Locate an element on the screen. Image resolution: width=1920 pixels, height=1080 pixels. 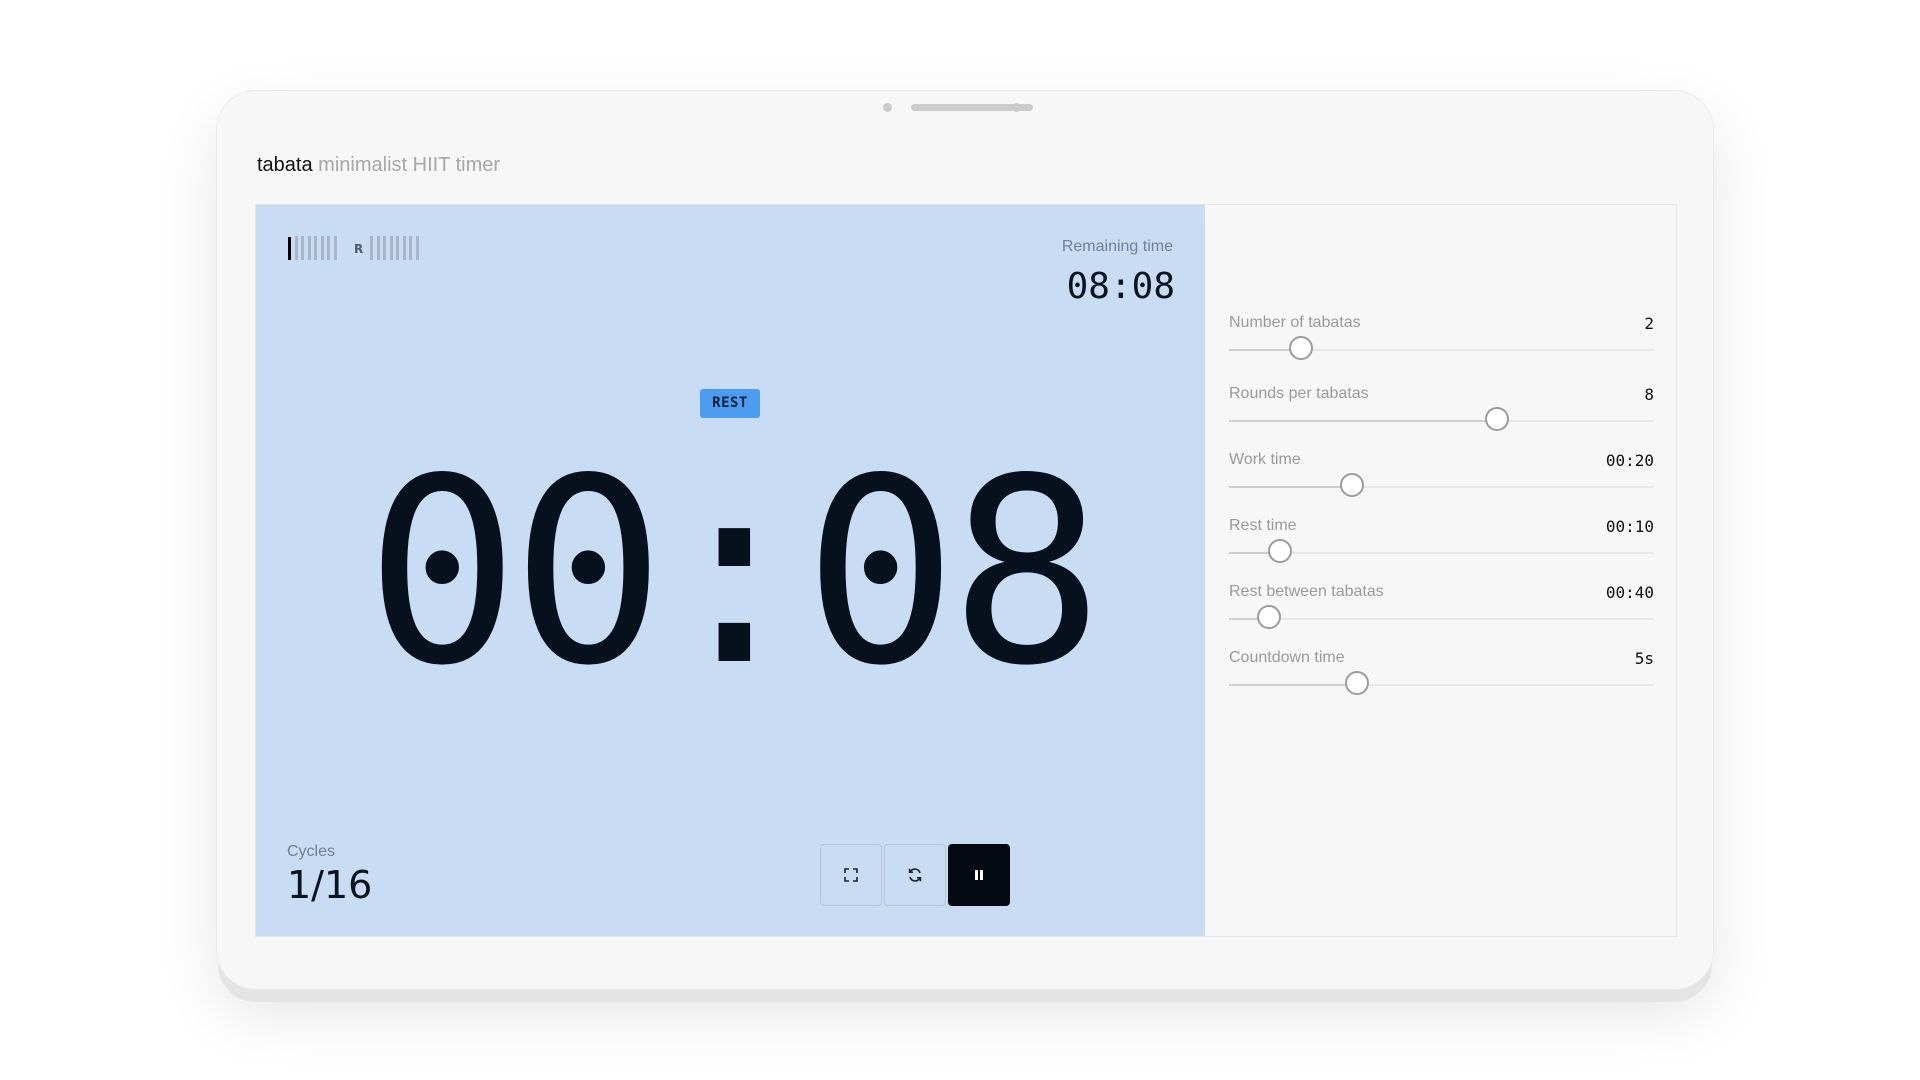
remaining-time-label: Remaining time is located at coordinates (1117, 246).